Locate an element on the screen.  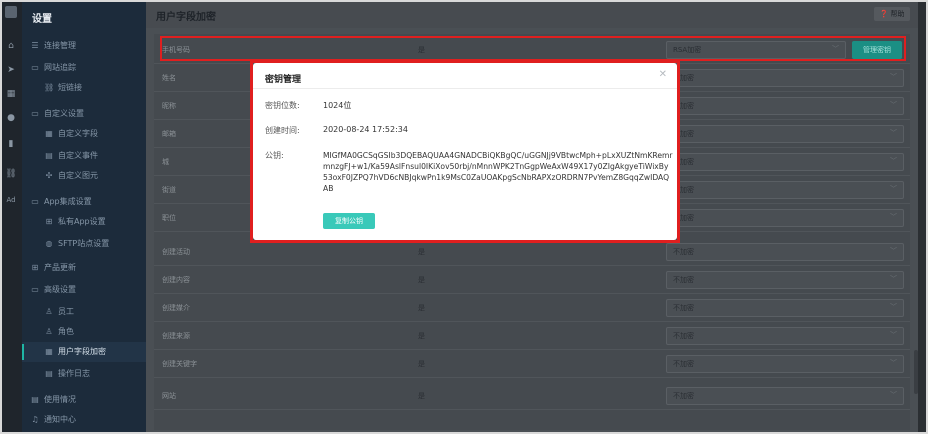
grid-icon: ⊞ is located at coordinates (35, 267).